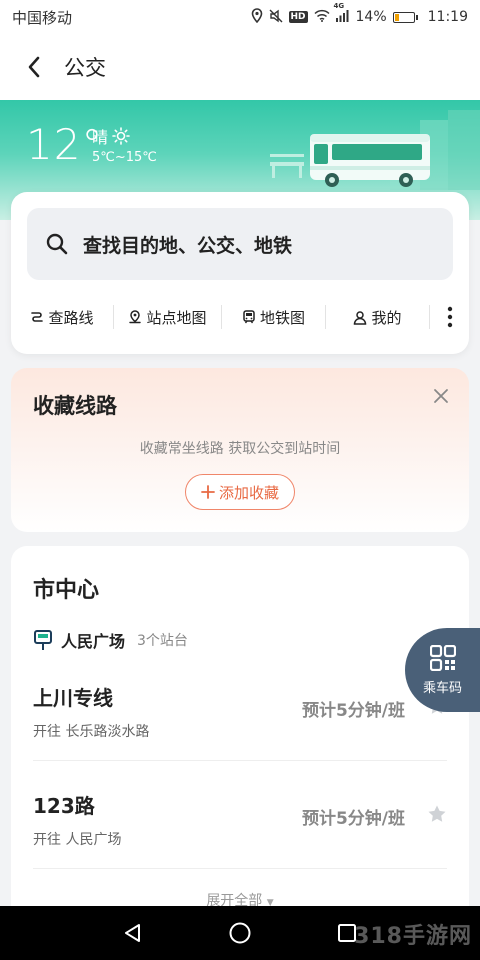 This screenshot has height=960, width=480. I want to click on route-icon, so click(37, 317).